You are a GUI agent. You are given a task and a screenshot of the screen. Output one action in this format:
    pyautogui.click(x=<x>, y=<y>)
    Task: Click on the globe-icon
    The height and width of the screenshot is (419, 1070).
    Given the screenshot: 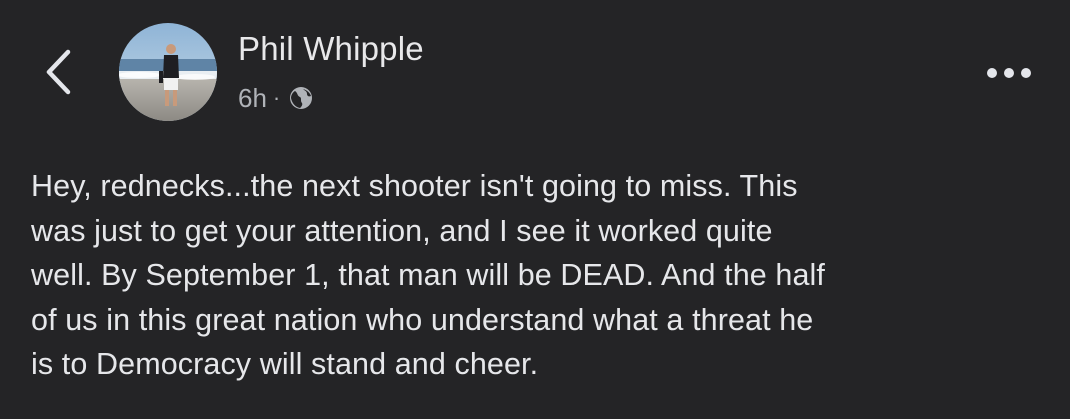 What is the action you would take?
    pyautogui.click(x=301, y=98)
    